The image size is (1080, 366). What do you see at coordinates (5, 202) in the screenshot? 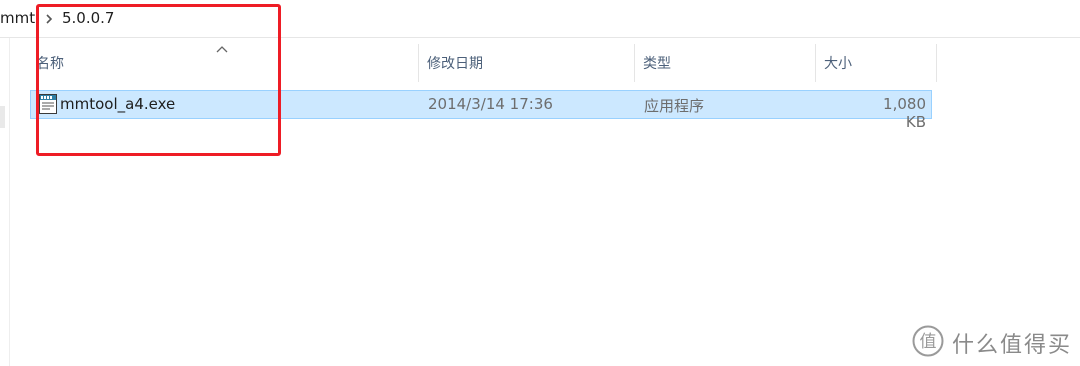
I see `navigation-pane-edge` at bounding box center [5, 202].